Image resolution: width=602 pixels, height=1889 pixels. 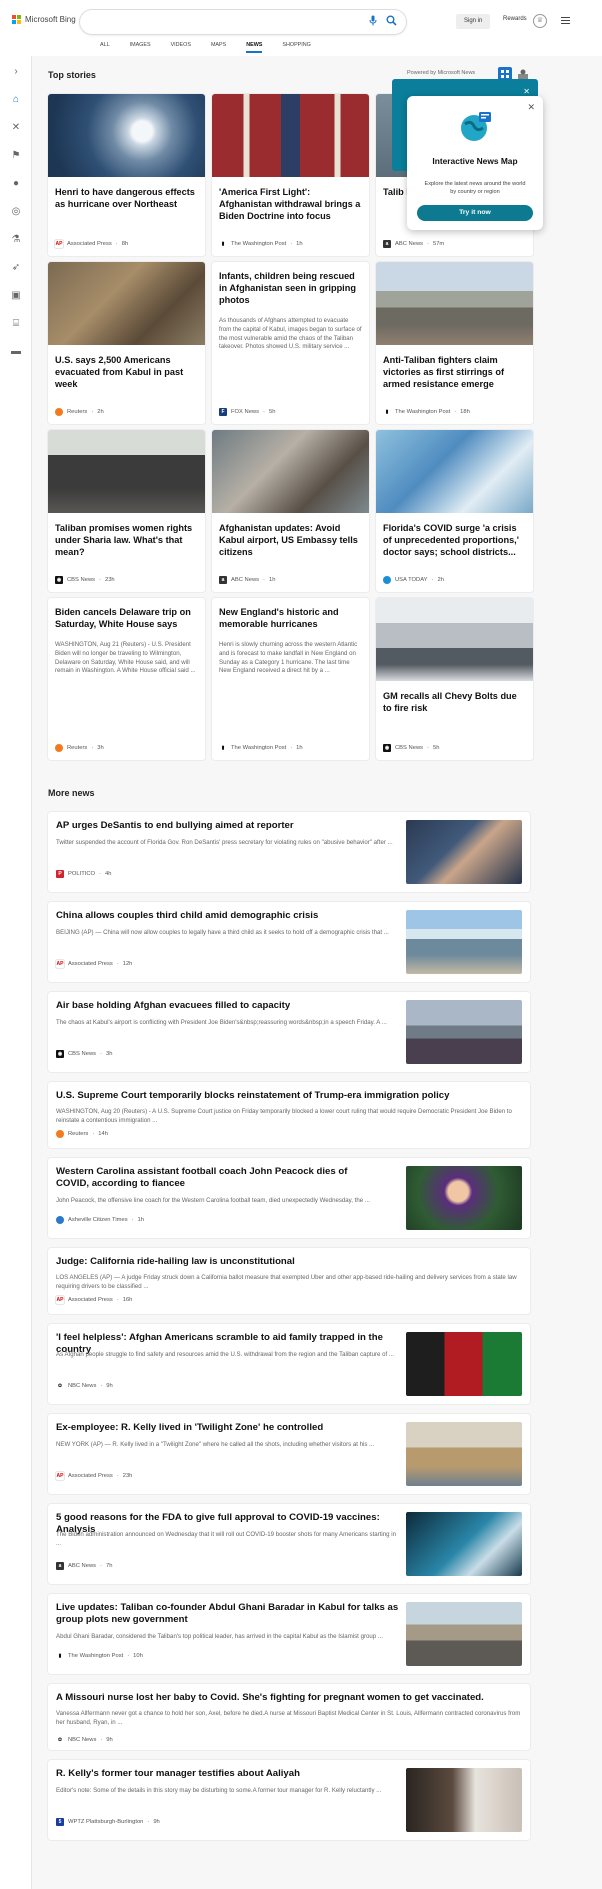 What do you see at coordinates (475, 126) in the screenshot?
I see `globe-news-icon` at bounding box center [475, 126].